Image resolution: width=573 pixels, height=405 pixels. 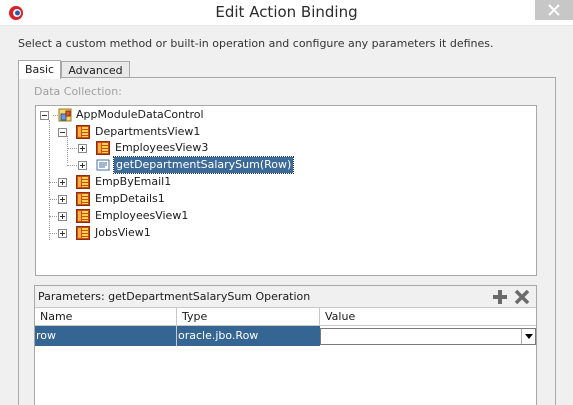 I want to click on window-title: Edit Action Binding, so click(x=286, y=12).